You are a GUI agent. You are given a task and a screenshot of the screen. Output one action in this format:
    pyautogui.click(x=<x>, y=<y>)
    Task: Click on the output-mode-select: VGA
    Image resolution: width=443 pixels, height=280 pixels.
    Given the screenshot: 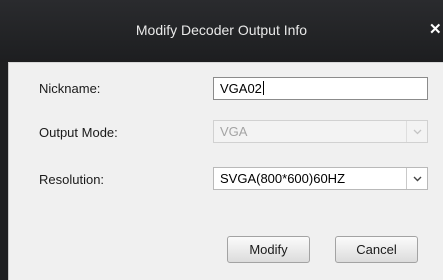 What is the action you would take?
    pyautogui.click(x=320, y=131)
    